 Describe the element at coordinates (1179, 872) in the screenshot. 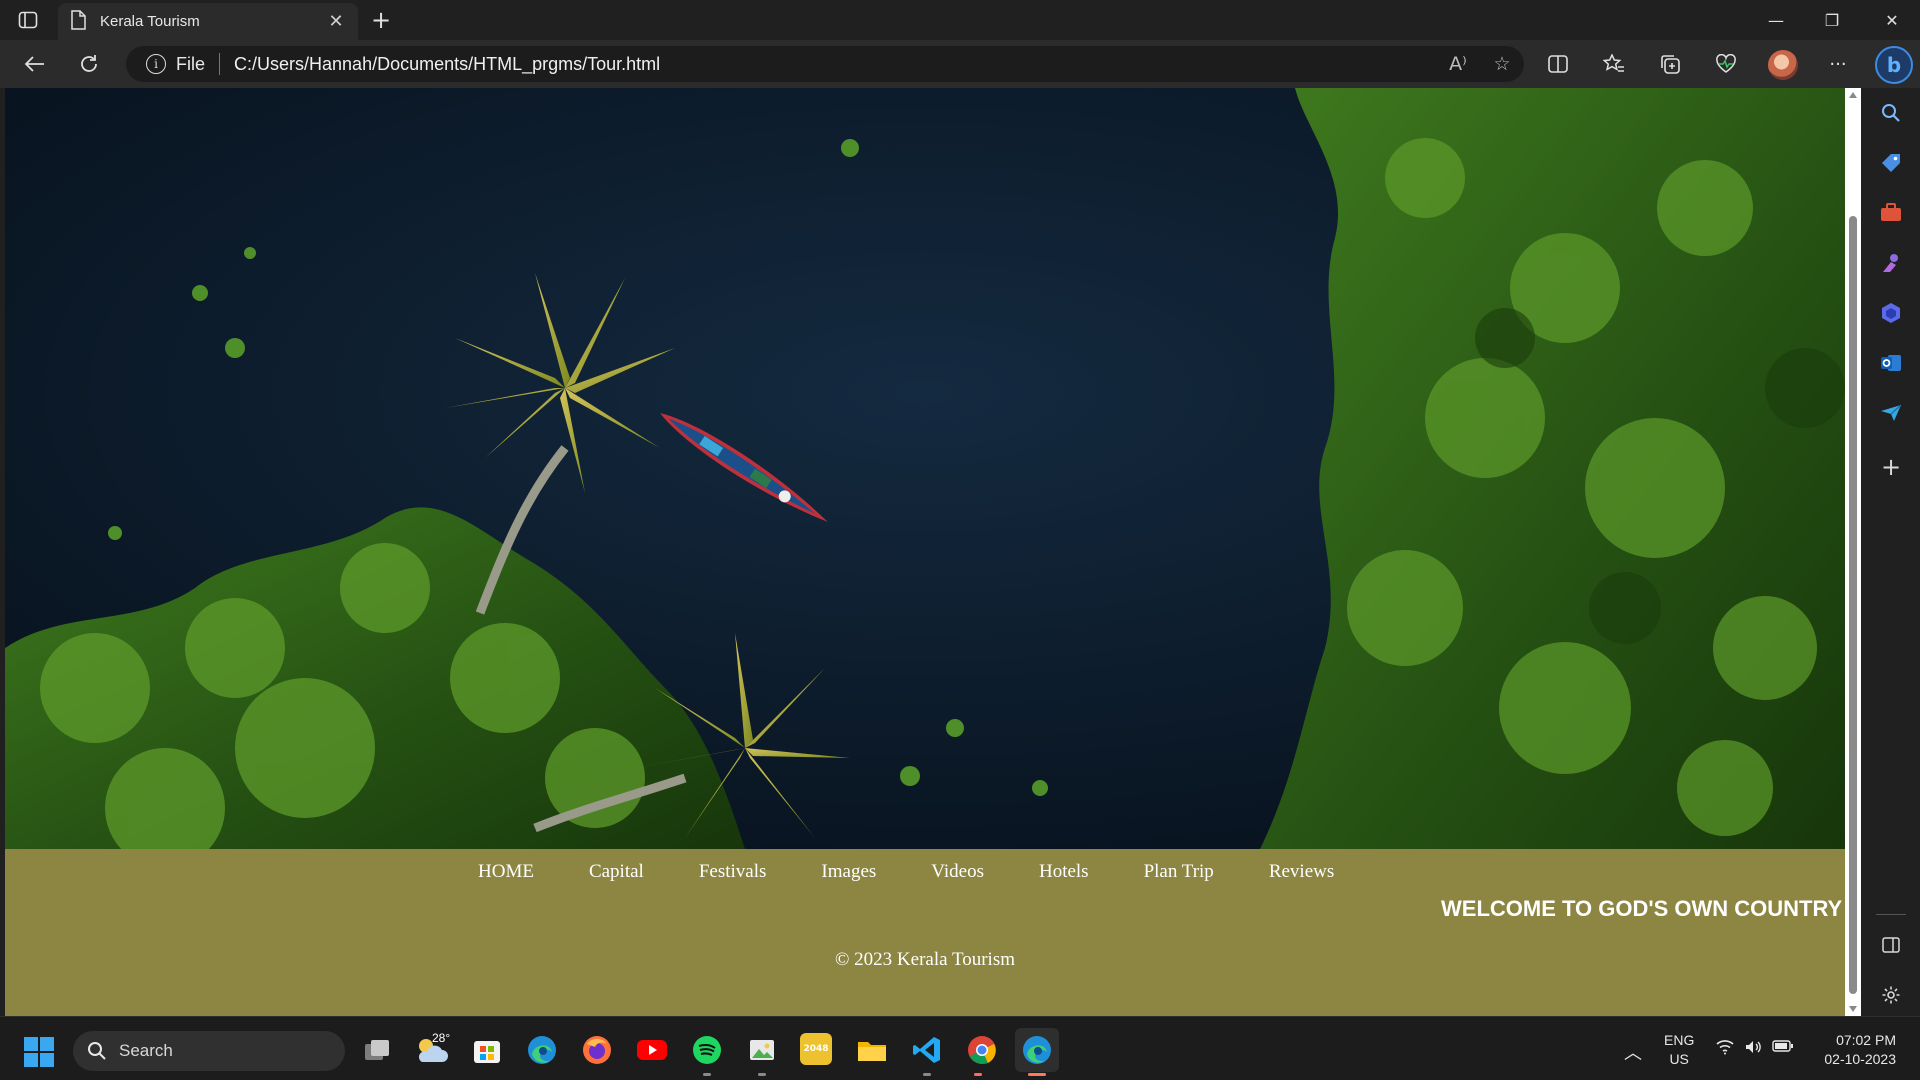

I see `nav-link-plan-trip: Plan Trip` at that location.